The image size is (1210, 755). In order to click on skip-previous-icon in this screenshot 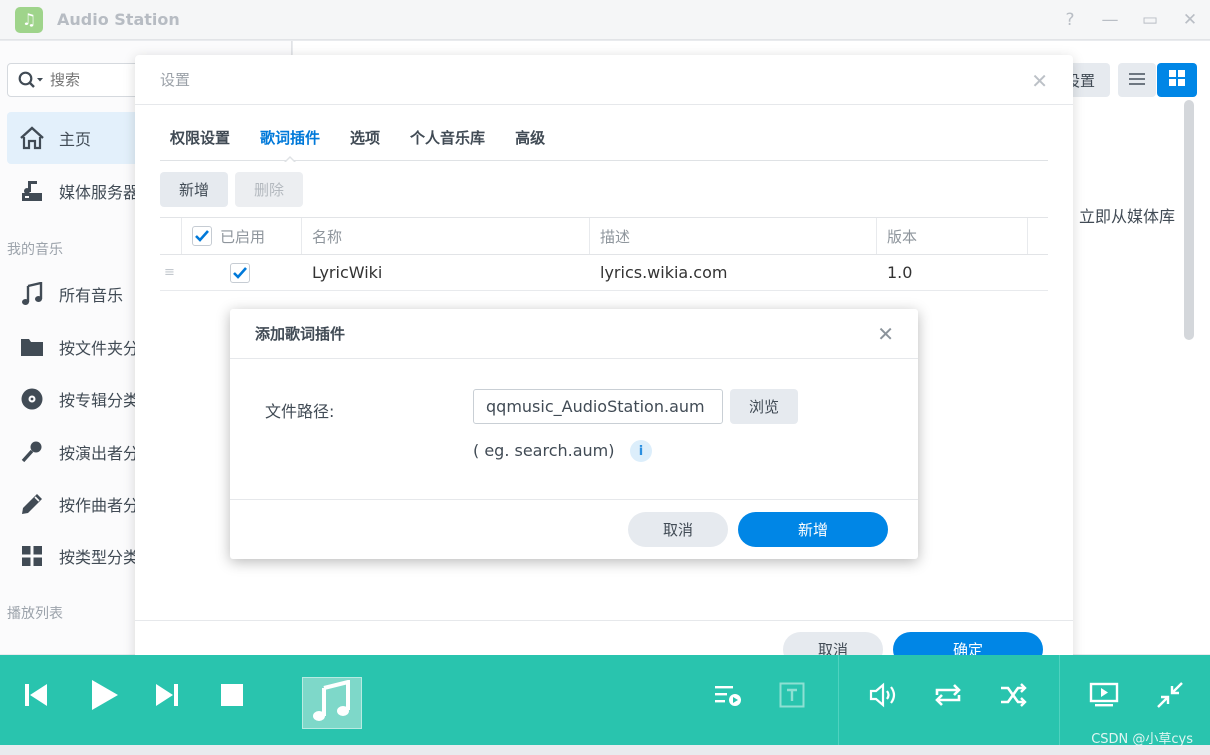, I will do `click(36, 697)`.